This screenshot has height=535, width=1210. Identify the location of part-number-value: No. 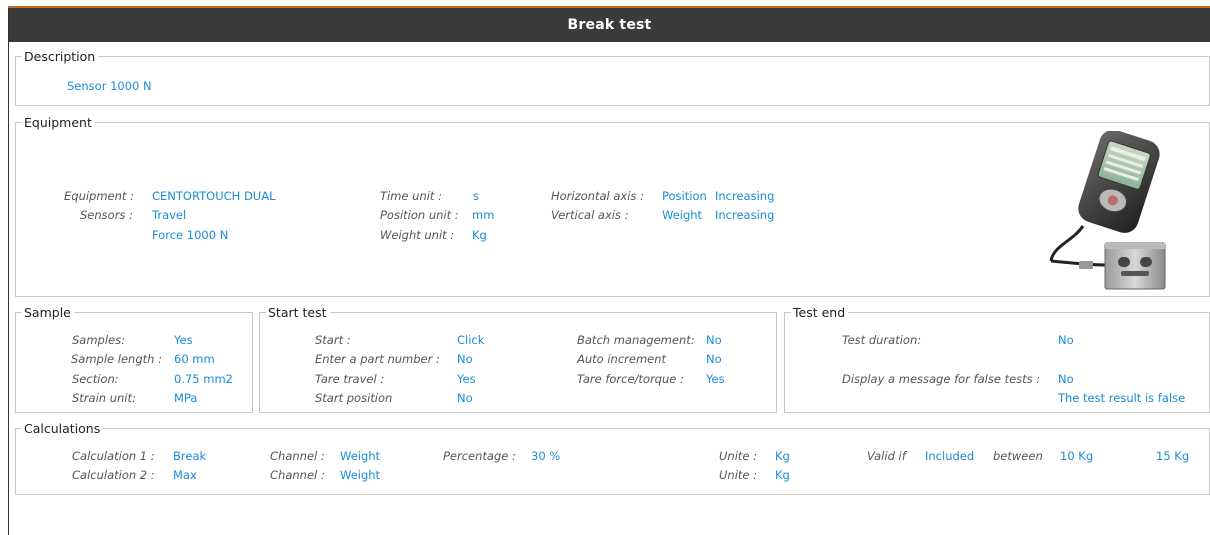
(465, 359).